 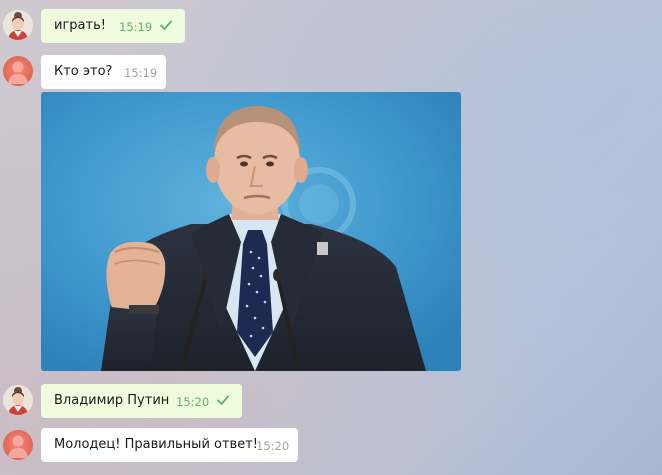 I want to click on message-bubble-outgoing: играть! 15:19, so click(x=113, y=26).